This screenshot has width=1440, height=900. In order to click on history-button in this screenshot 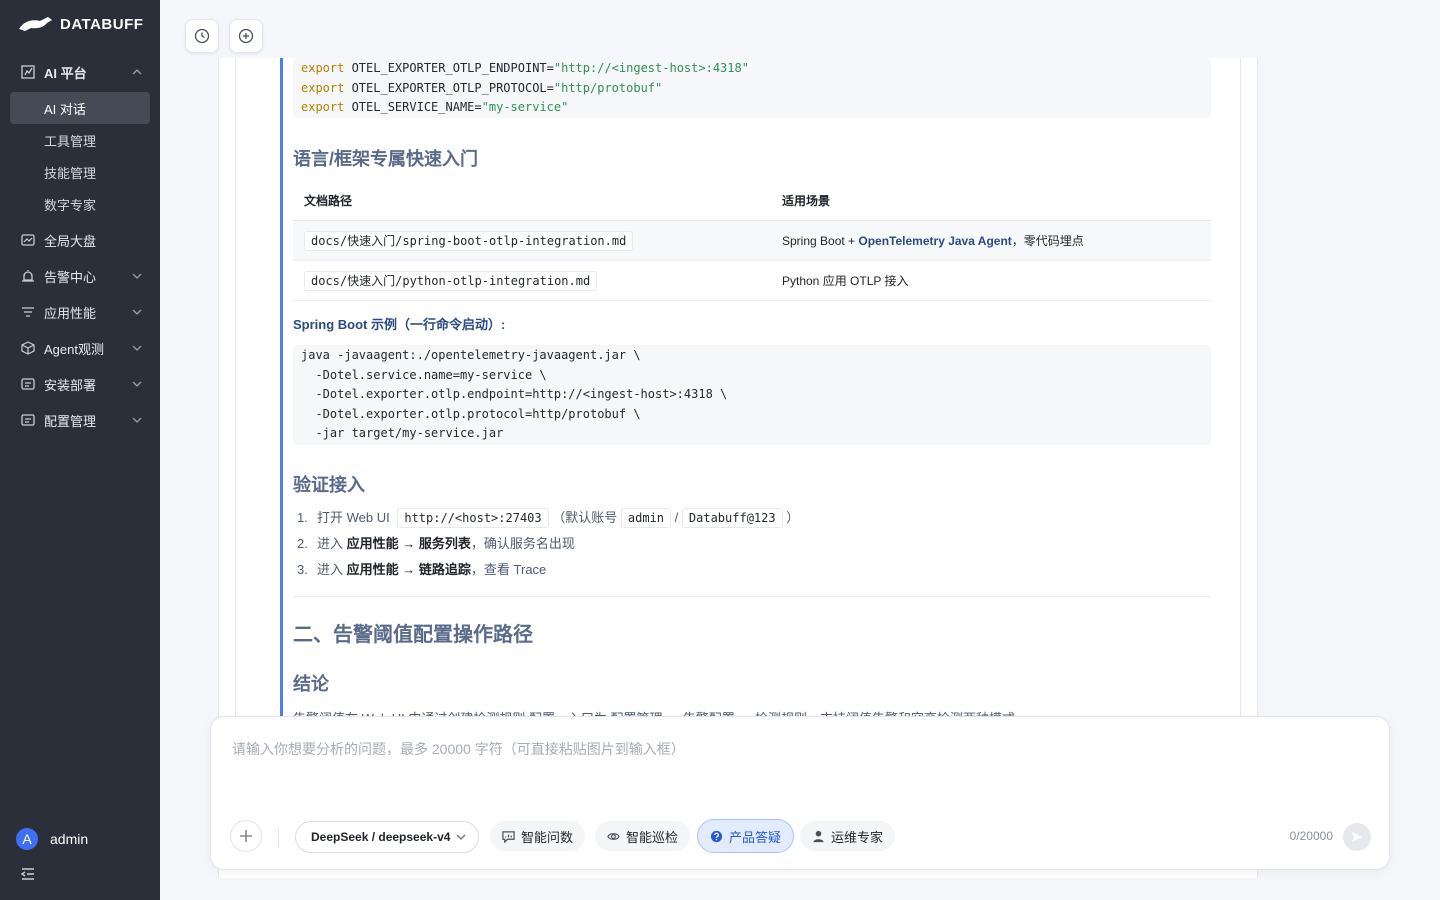, I will do `click(202, 36)`.